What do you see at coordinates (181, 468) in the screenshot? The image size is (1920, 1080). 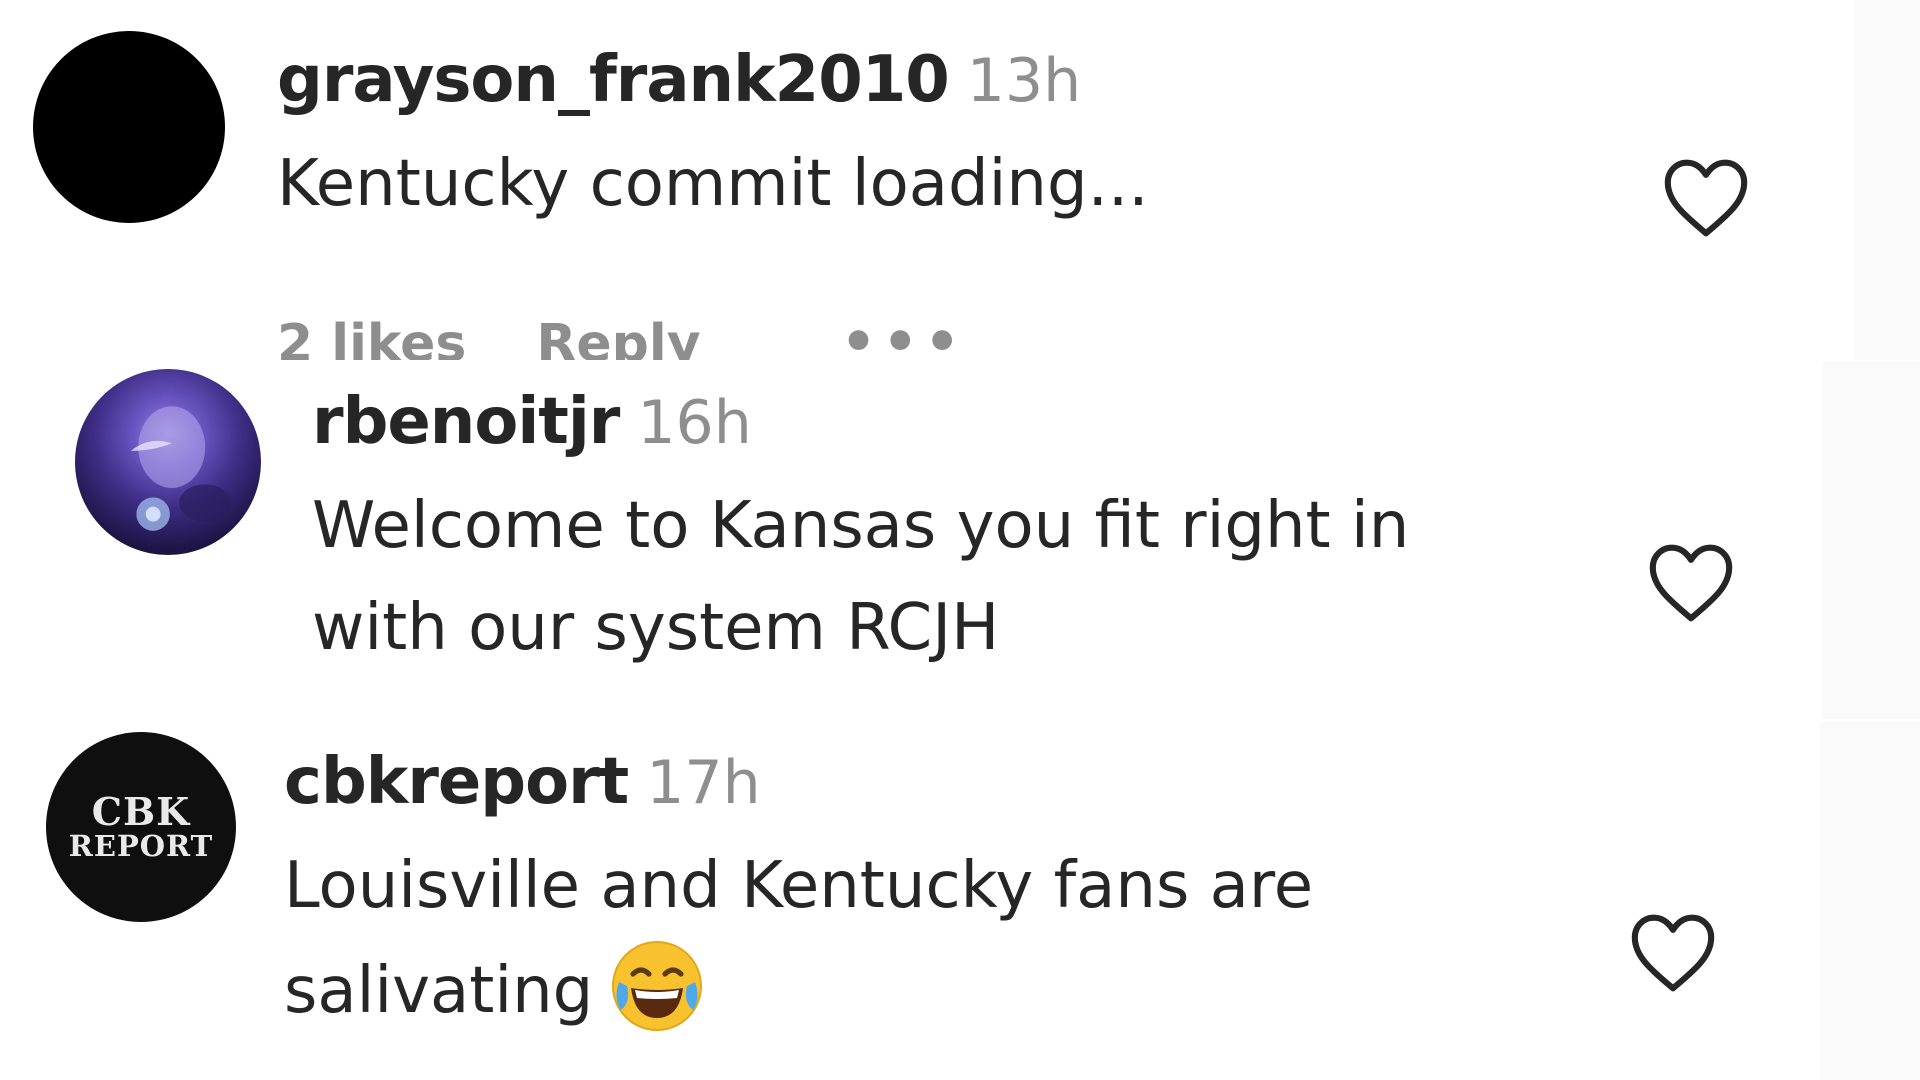 I see `avatar-photo` at bounding box center [181, 468].